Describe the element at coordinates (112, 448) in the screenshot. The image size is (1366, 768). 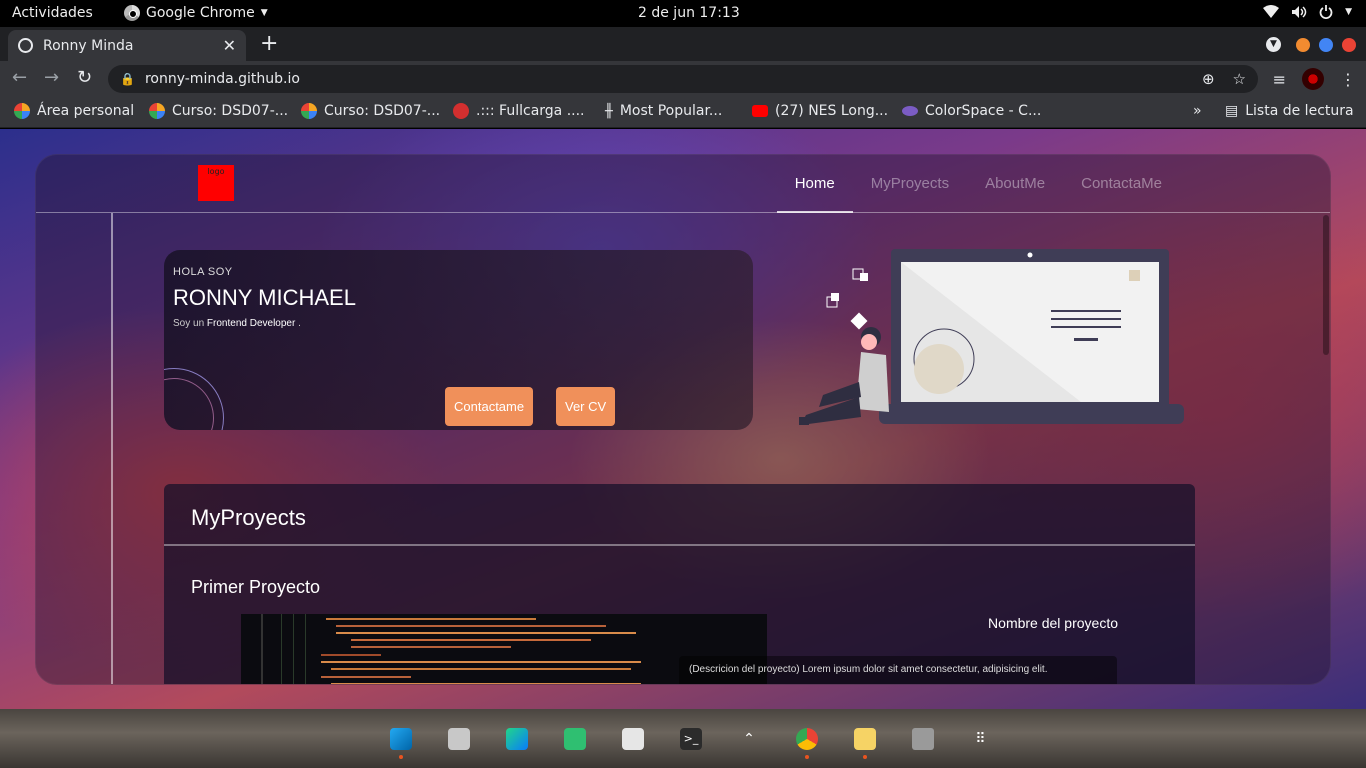
I see `side-divider` at that location.